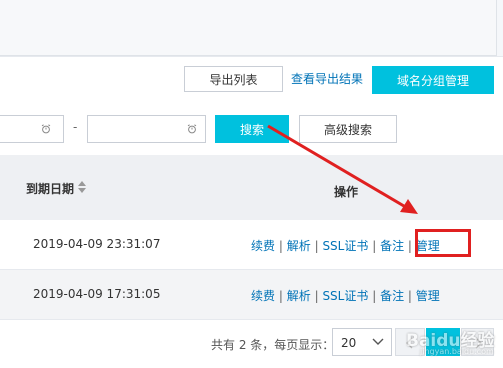 The height and width of the screenshot is (368, 503). What do you see at coordinates (443, 243) in the screenshot?
I see `manage-highlight-box` at bounding box center [443, 243].